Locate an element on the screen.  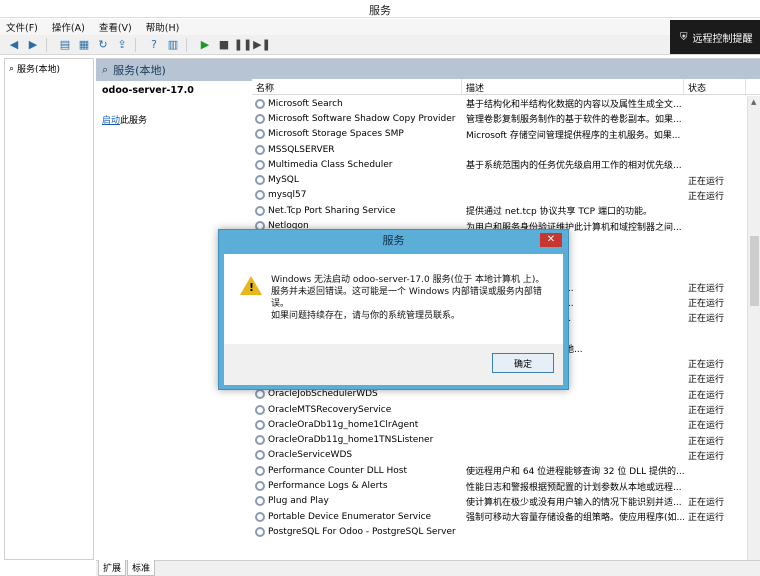
help-icon: ? is located at coordinates (154, 45).